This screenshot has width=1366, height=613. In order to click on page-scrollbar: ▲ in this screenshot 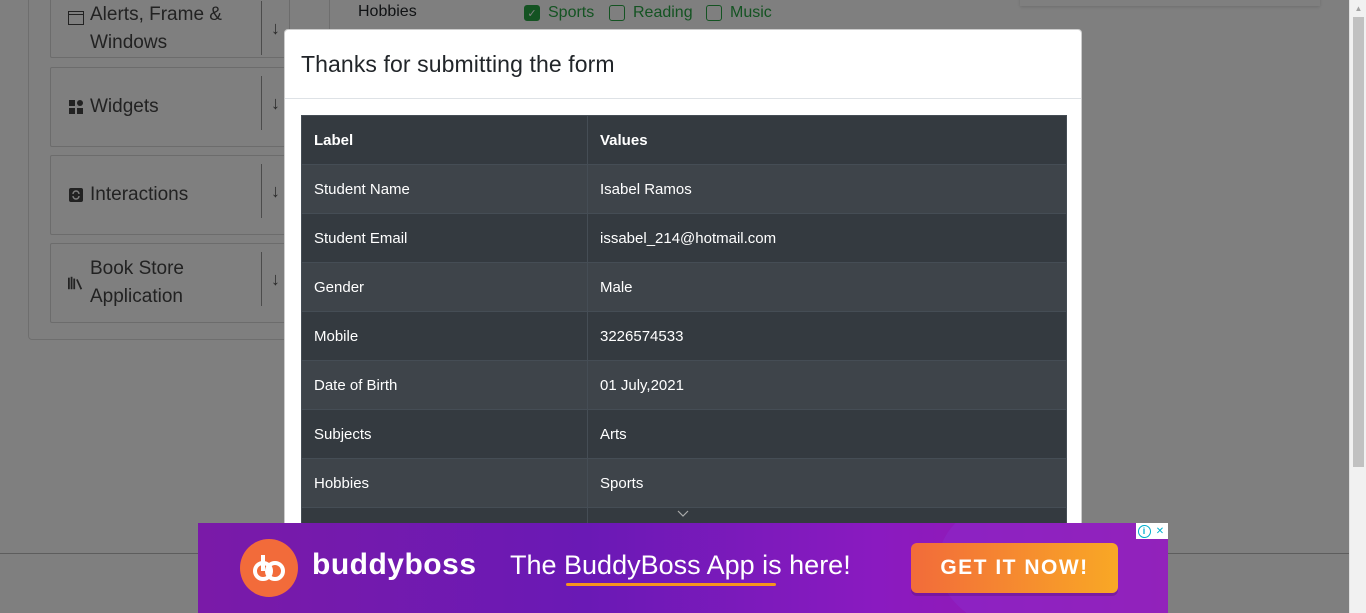, I will do `click(1357, 306)`.